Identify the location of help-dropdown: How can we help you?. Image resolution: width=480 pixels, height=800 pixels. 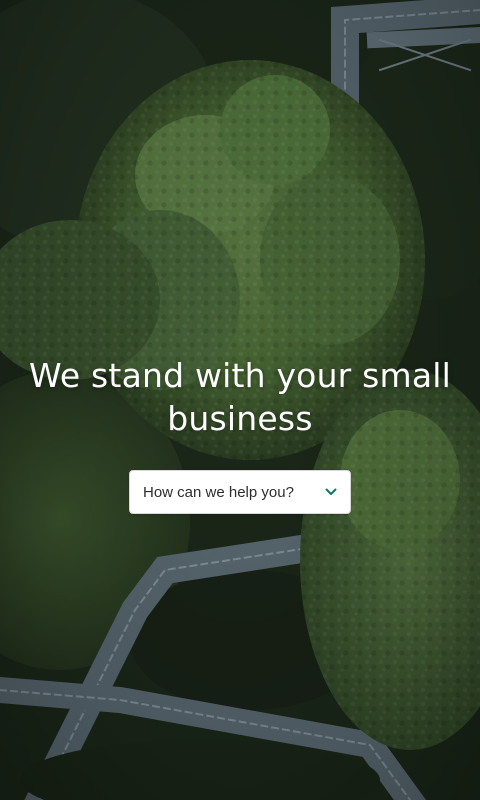
(240, 492).